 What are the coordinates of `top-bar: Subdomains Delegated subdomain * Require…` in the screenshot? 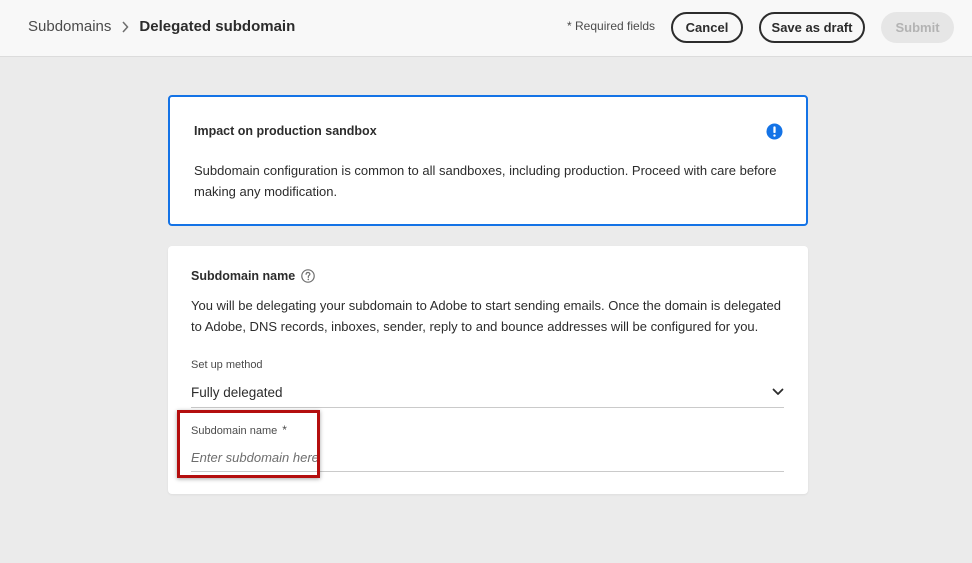 It's located at (486, 28).